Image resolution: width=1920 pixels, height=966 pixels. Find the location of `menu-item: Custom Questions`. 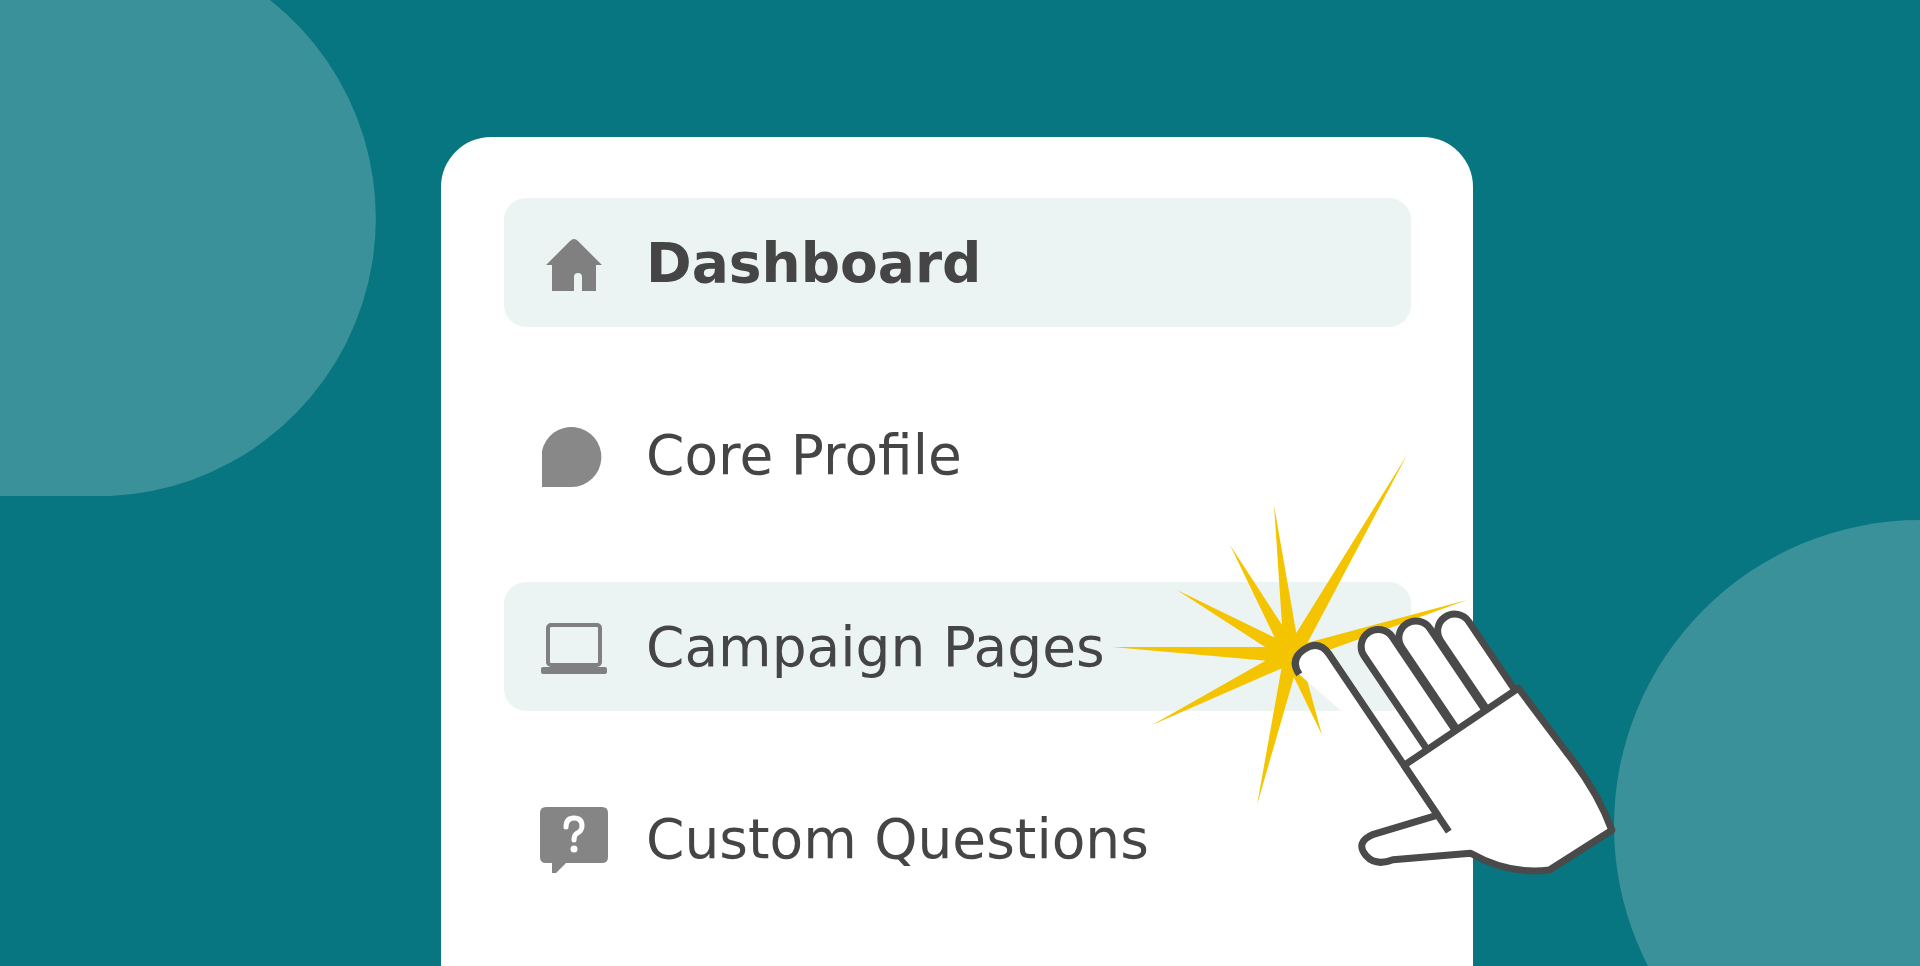

menu-item: Custom Questions is located at coordinates (957, 838).